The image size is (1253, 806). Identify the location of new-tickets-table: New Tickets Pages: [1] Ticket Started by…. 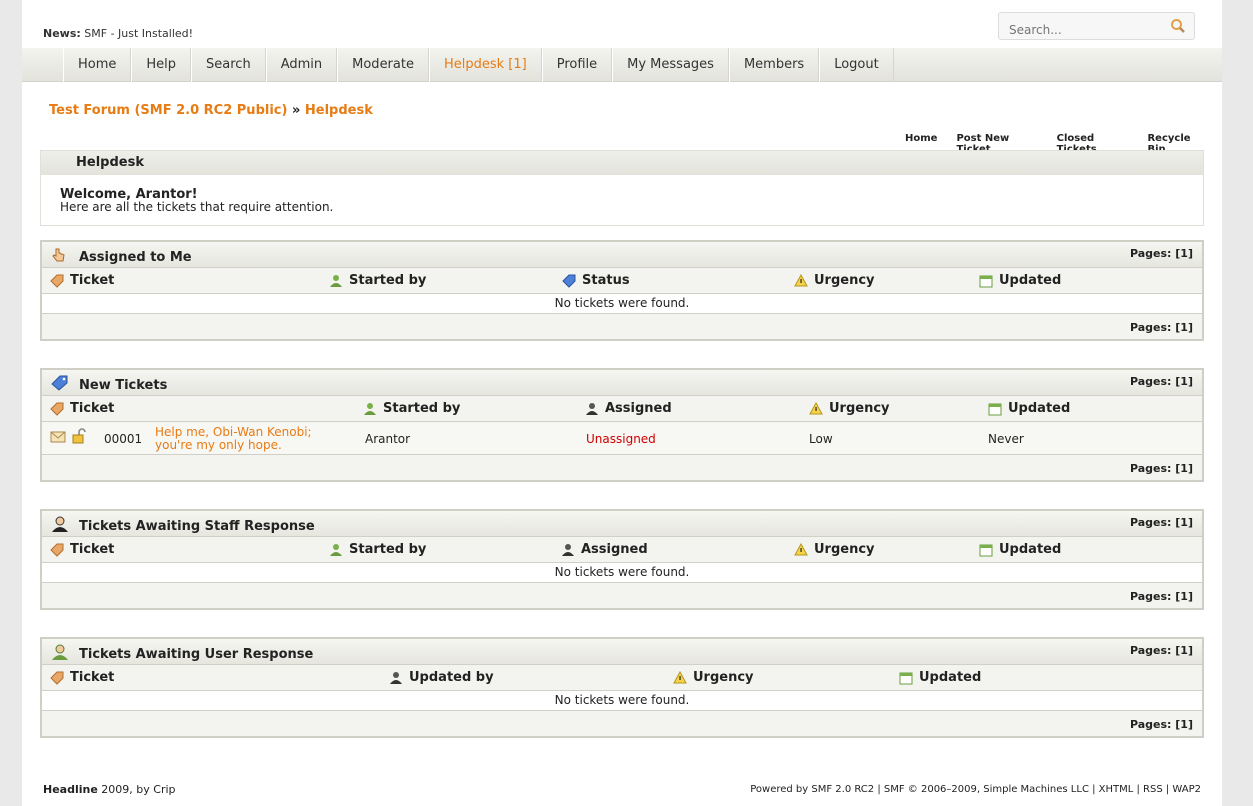
(622, 425).